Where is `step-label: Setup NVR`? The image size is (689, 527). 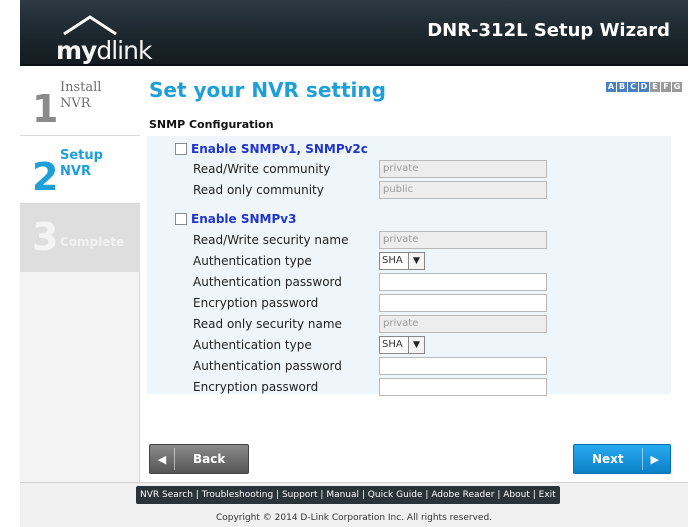 step-label: Setup NVR is located at coordinates (81, 163).